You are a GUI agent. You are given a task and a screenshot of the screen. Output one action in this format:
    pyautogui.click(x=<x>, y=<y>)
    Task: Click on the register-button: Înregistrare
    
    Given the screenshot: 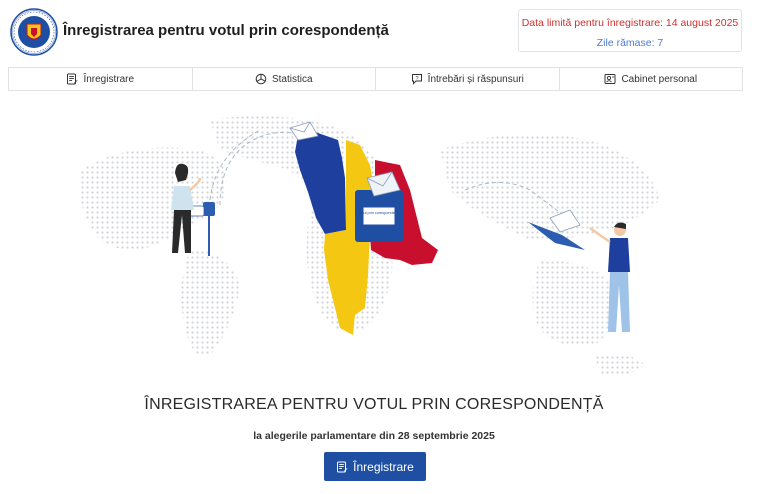 What is the action you would take?
    pyautogui.click(x=375, y=466)
    